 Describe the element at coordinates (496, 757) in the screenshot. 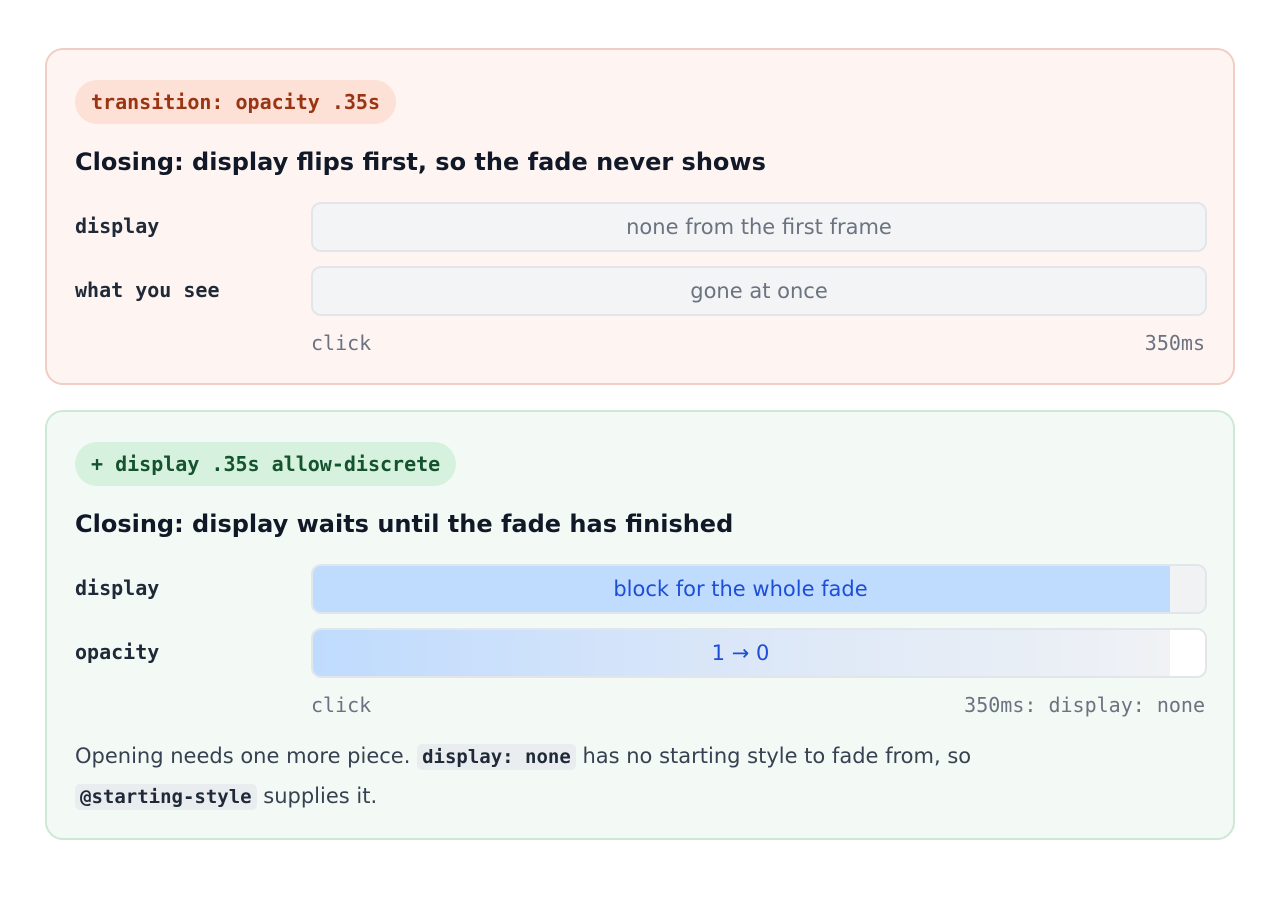

I see `note-code-display-none: display: none` at that location.